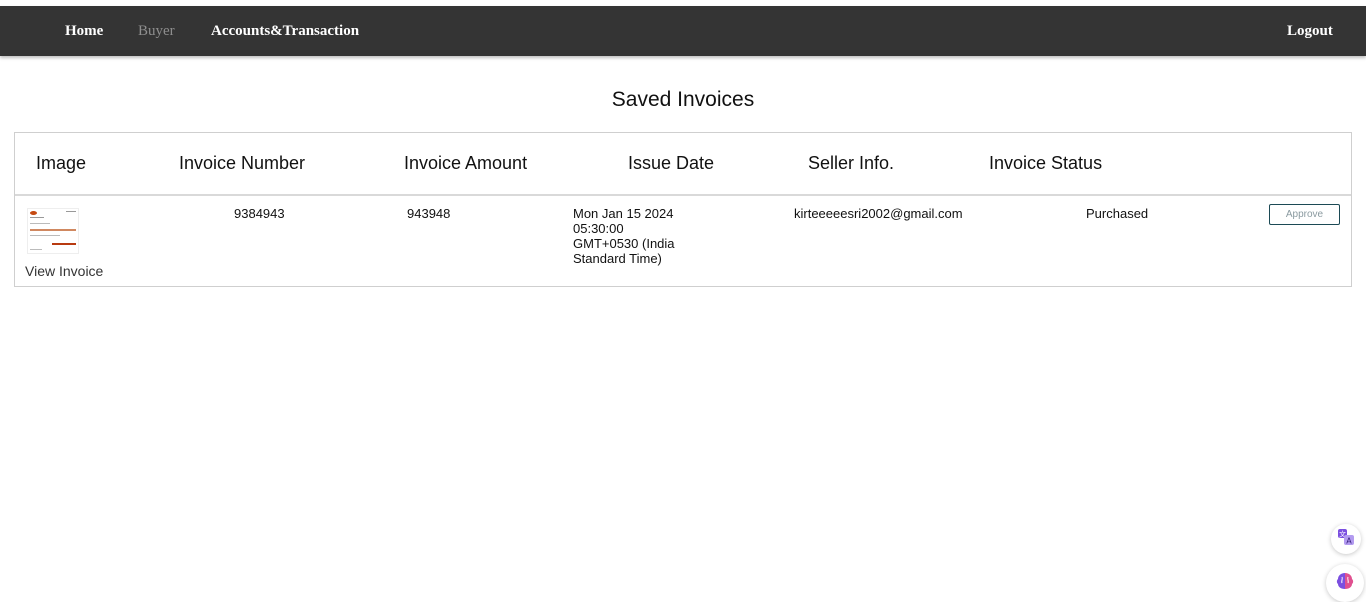 This screenshot has height=602, width=1366. Describe the element at coordinates (1304, 214) in the screenshot. I see `approve-button: Approve` at that location.